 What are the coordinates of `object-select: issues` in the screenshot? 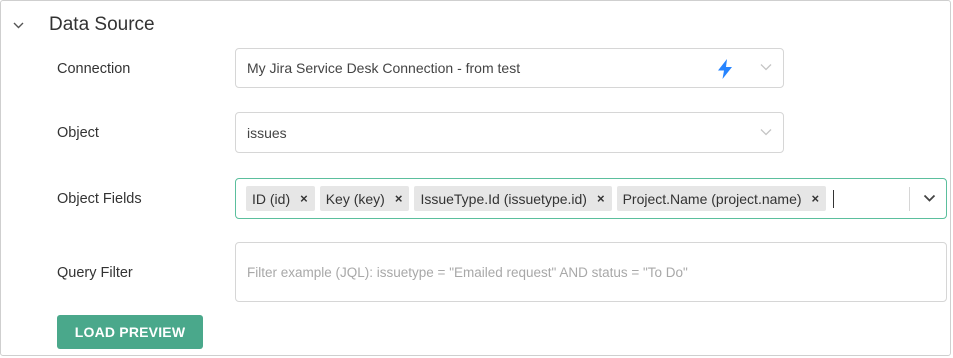 It's located at (509, 132).